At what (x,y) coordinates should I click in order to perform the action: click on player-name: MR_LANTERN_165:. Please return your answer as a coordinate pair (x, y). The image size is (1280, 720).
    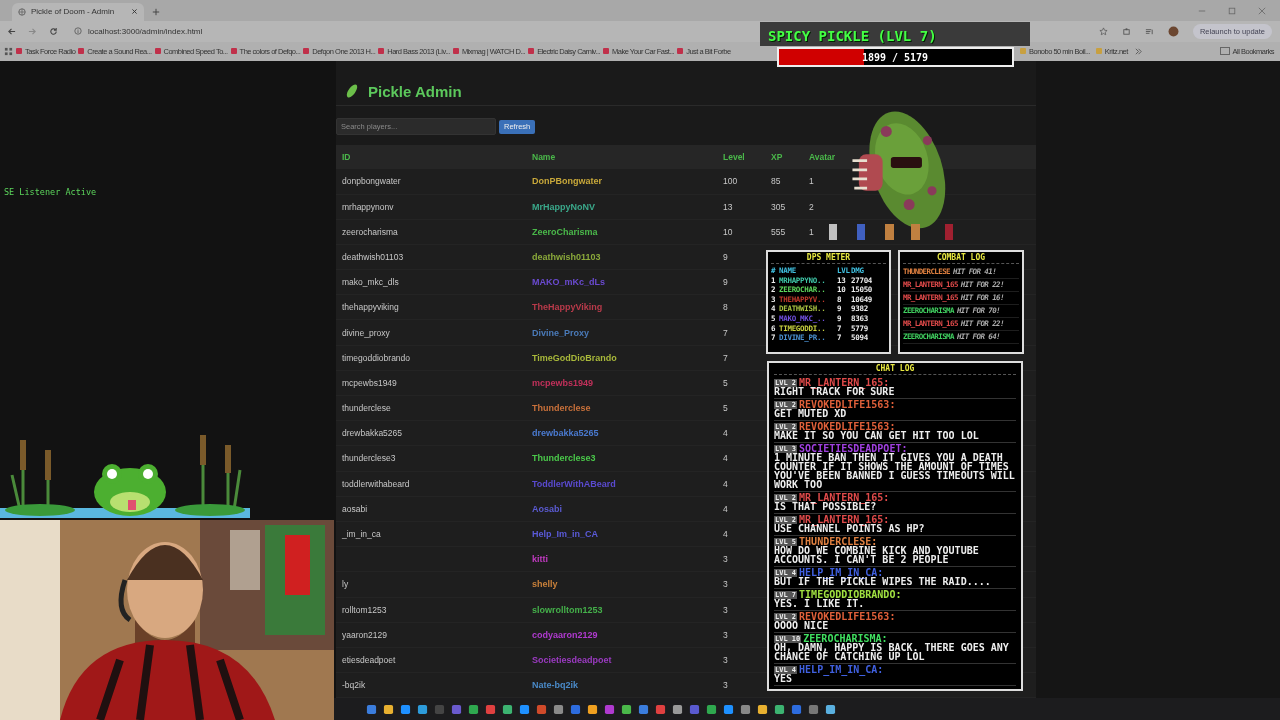
    Looking at the image, I should click on (844, 382).